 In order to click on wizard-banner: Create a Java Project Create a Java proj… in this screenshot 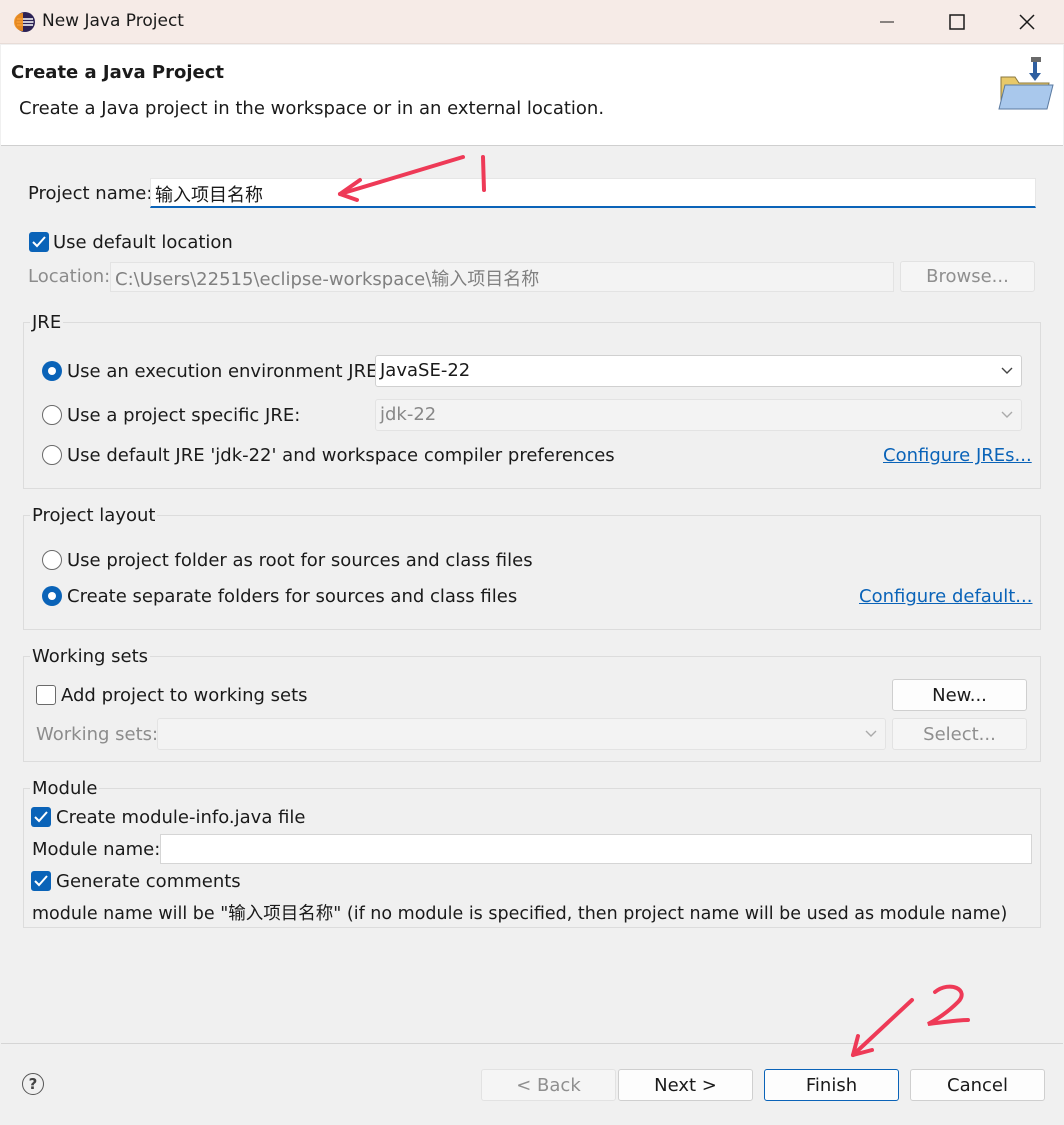, I will do `click(532, 95)`.